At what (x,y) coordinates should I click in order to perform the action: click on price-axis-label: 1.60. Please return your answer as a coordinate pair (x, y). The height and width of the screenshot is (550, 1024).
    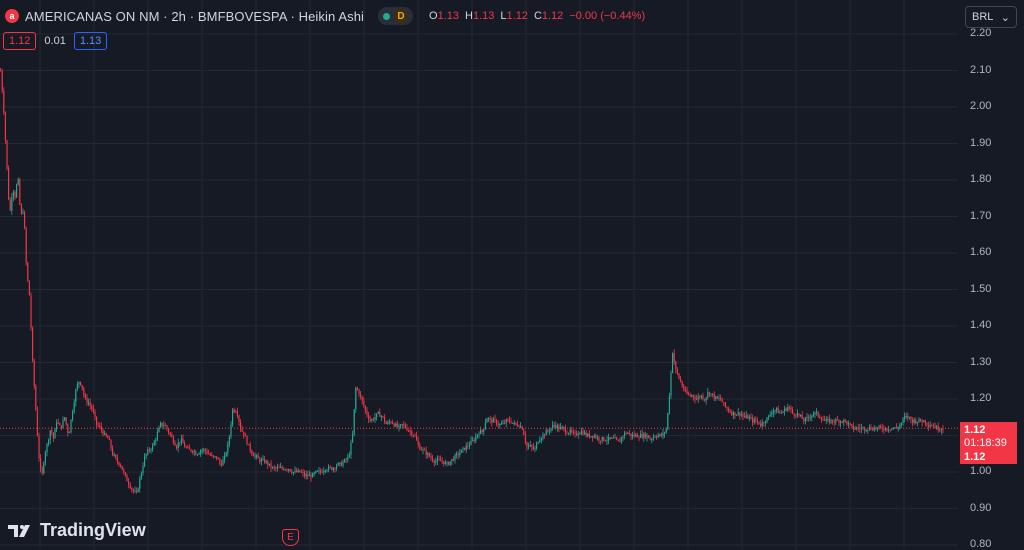
    Looking at the image, I should click on (981, 252).